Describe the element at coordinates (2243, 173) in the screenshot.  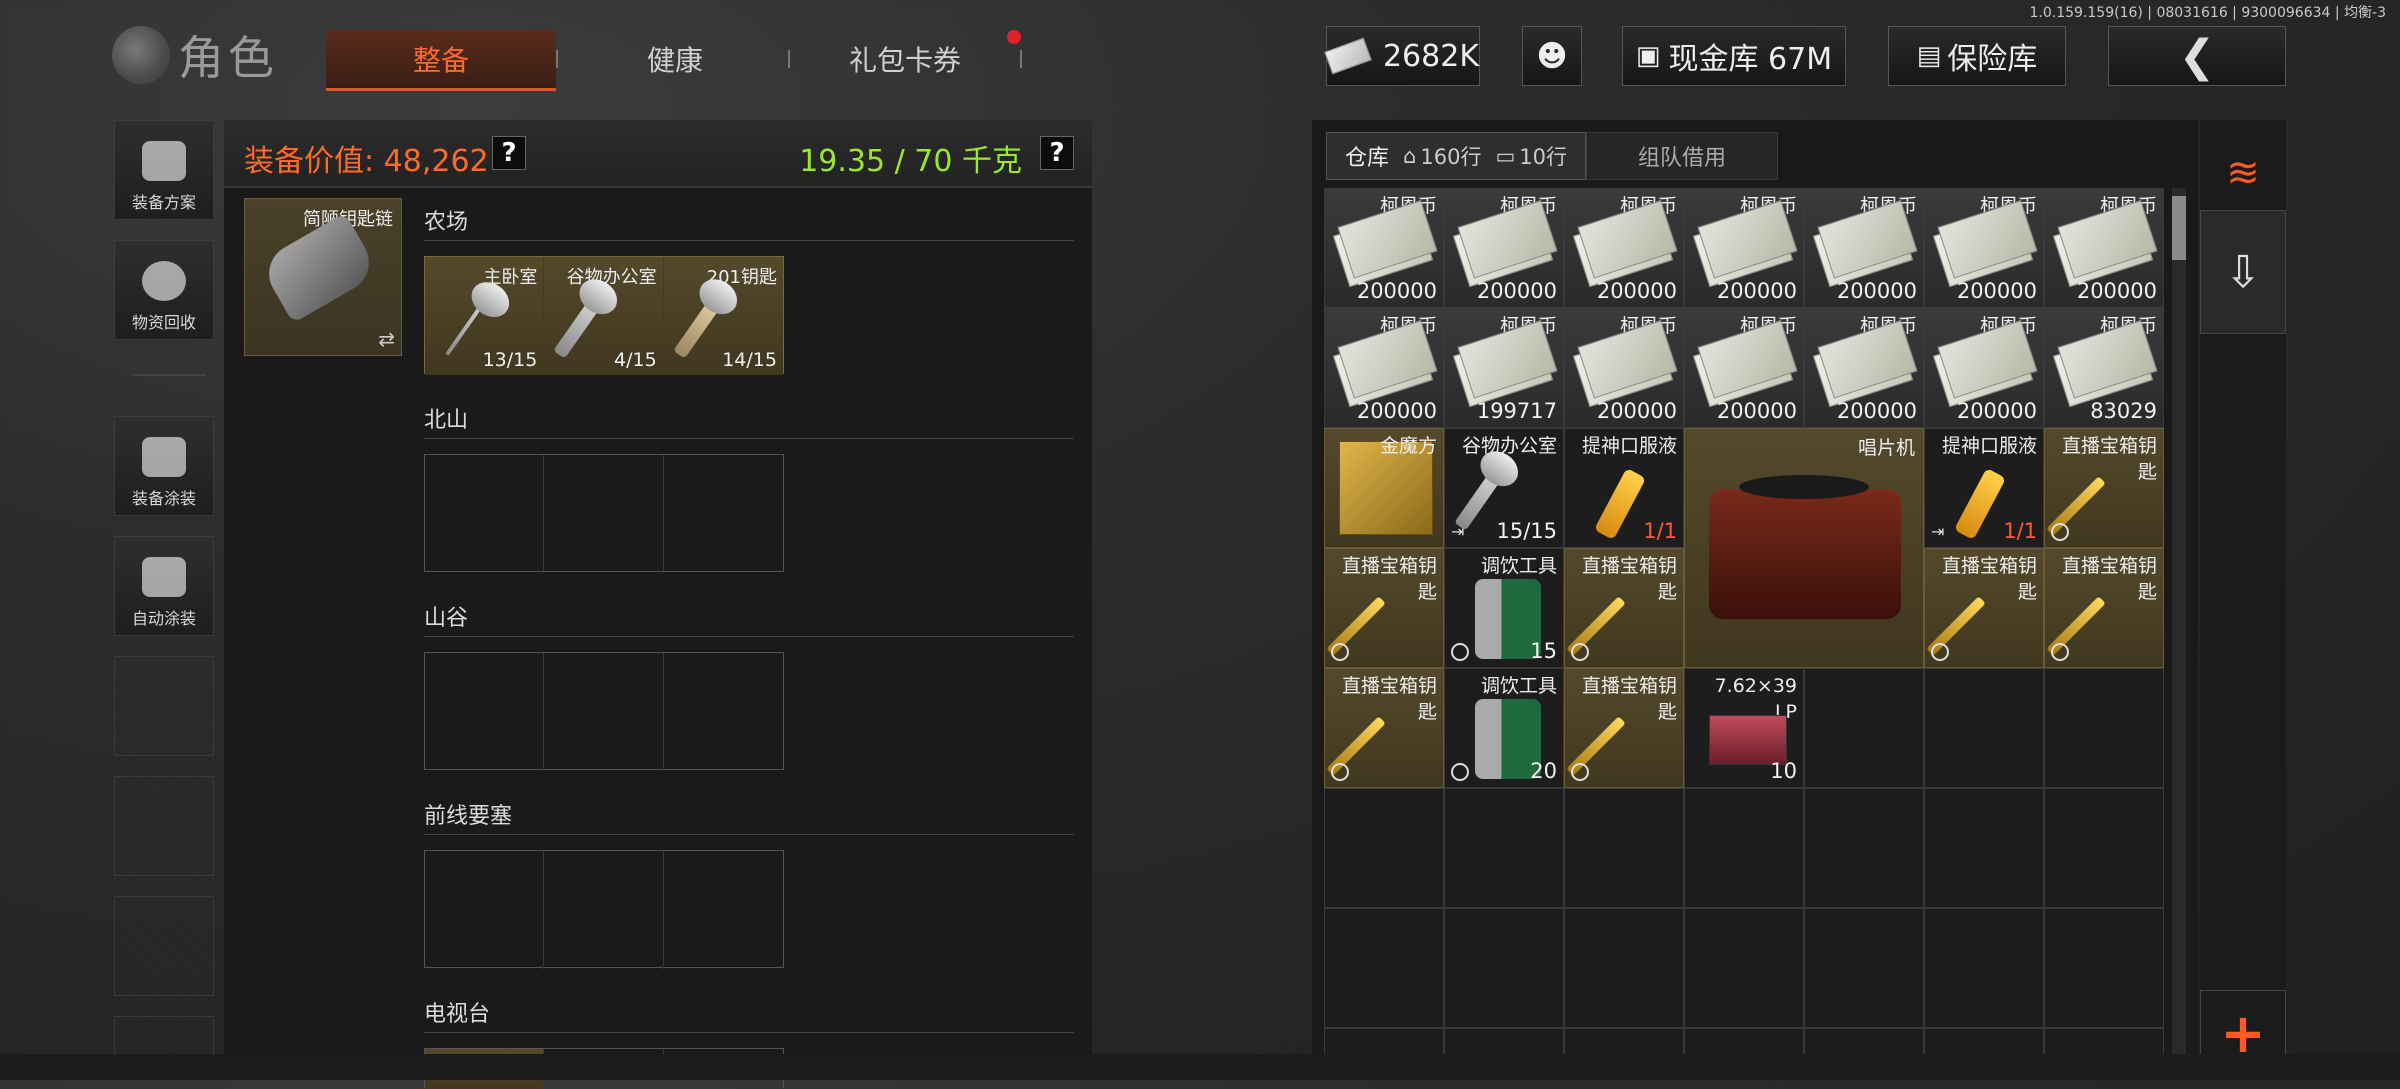
I see `sort-icon: ≋` at that location.